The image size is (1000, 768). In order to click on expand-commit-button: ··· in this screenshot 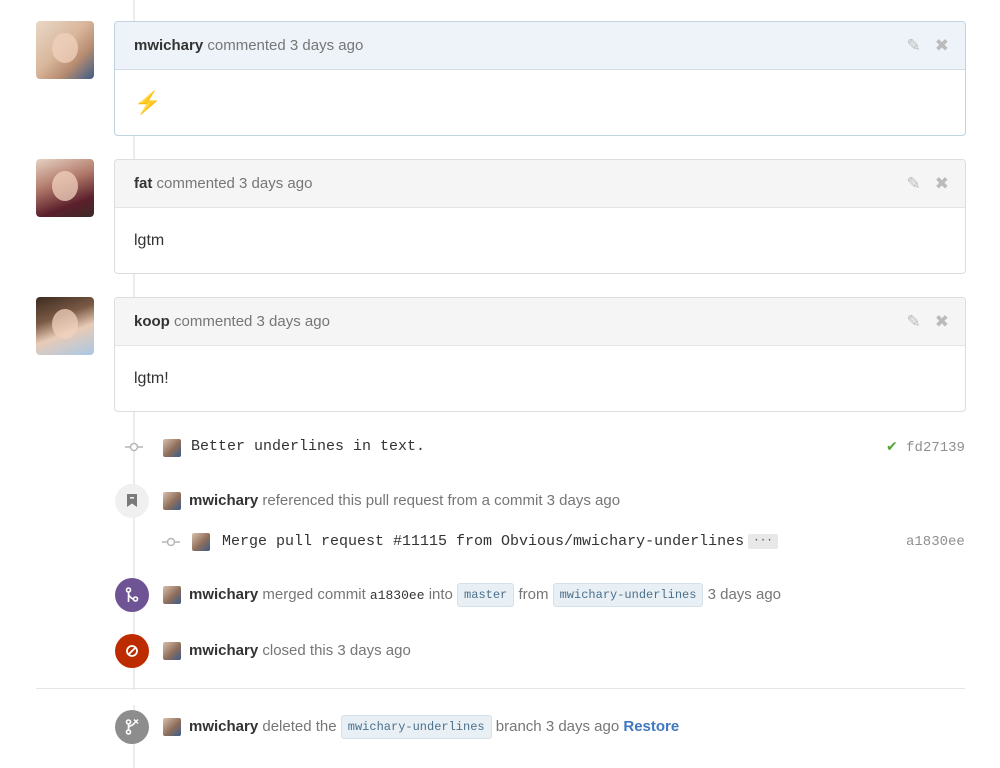, I will do `click(763, 541)`.